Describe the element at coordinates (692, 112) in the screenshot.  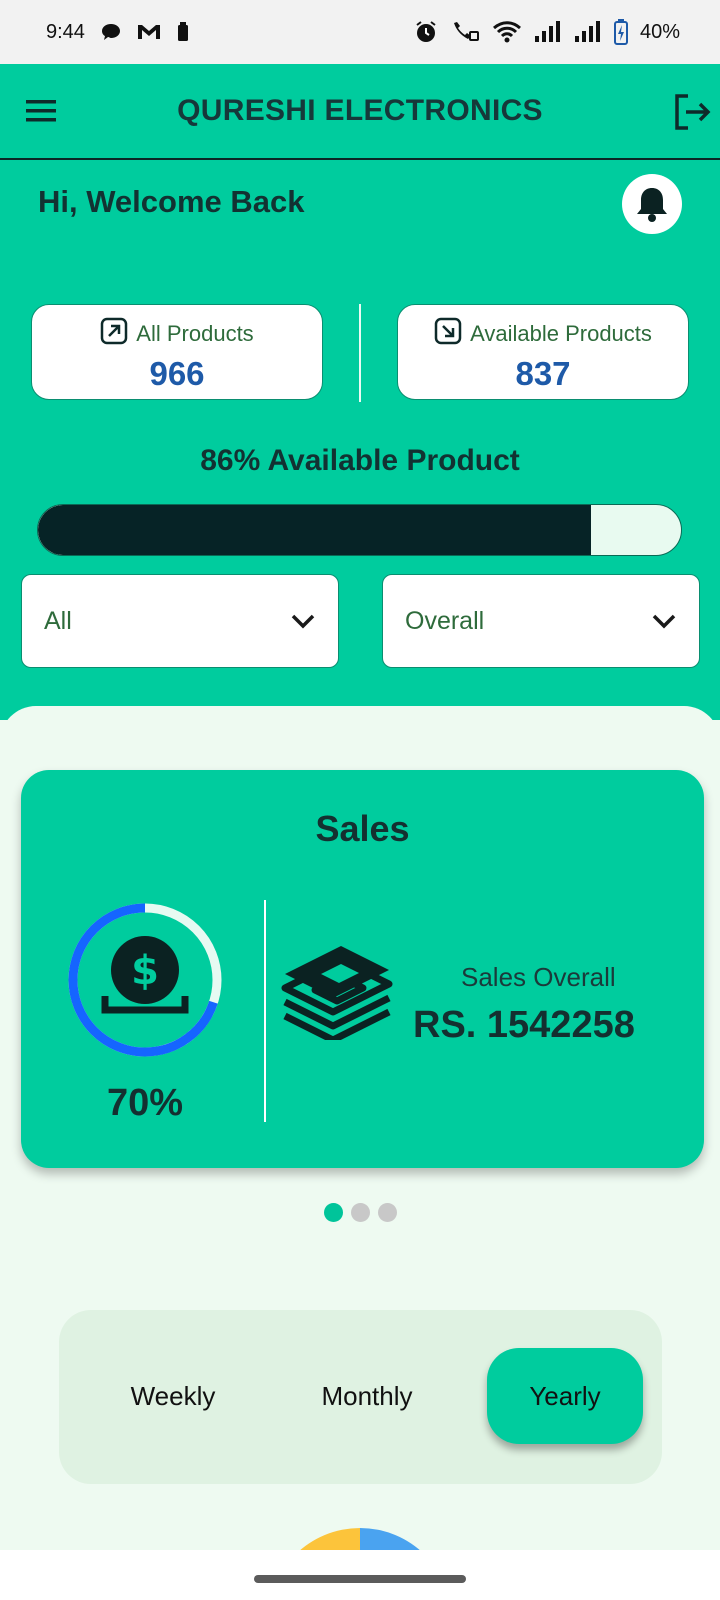
I see `logout-icon` at that location.